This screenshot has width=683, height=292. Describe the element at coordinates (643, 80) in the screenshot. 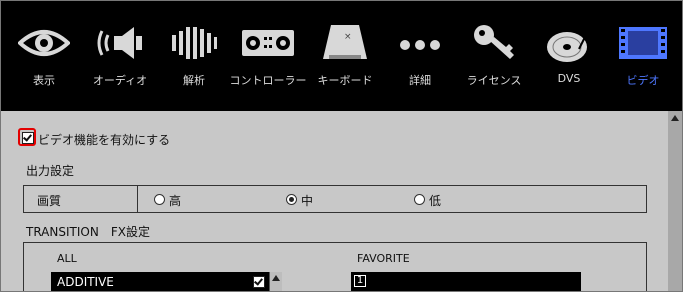

I see `tab-video-label: ビデオ` at that location.